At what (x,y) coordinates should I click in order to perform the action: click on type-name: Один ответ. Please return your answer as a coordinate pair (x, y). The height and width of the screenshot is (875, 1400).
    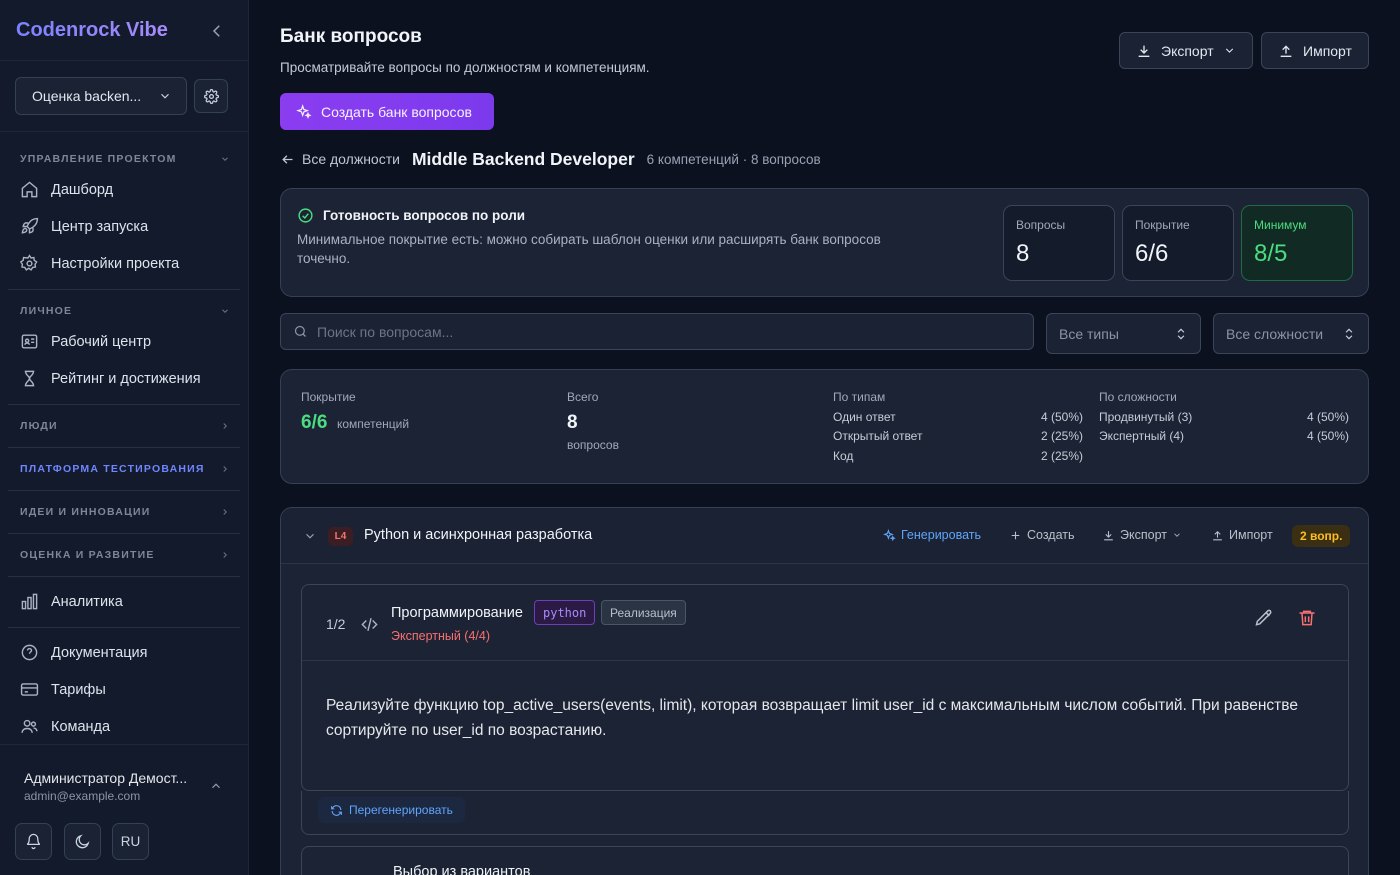
    Looking at the image, I should click on (864, 417).